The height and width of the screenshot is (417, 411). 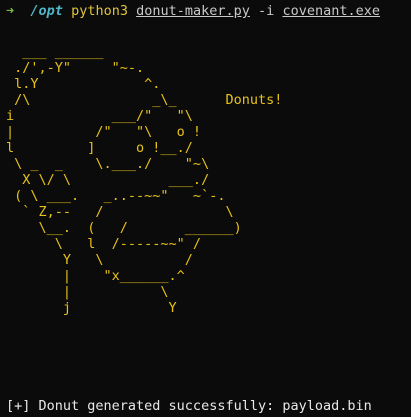 What do you see at coordinates (46, 11) in the screenshot?
I see `current-directory: /opt` at bounding box center [46, 11].